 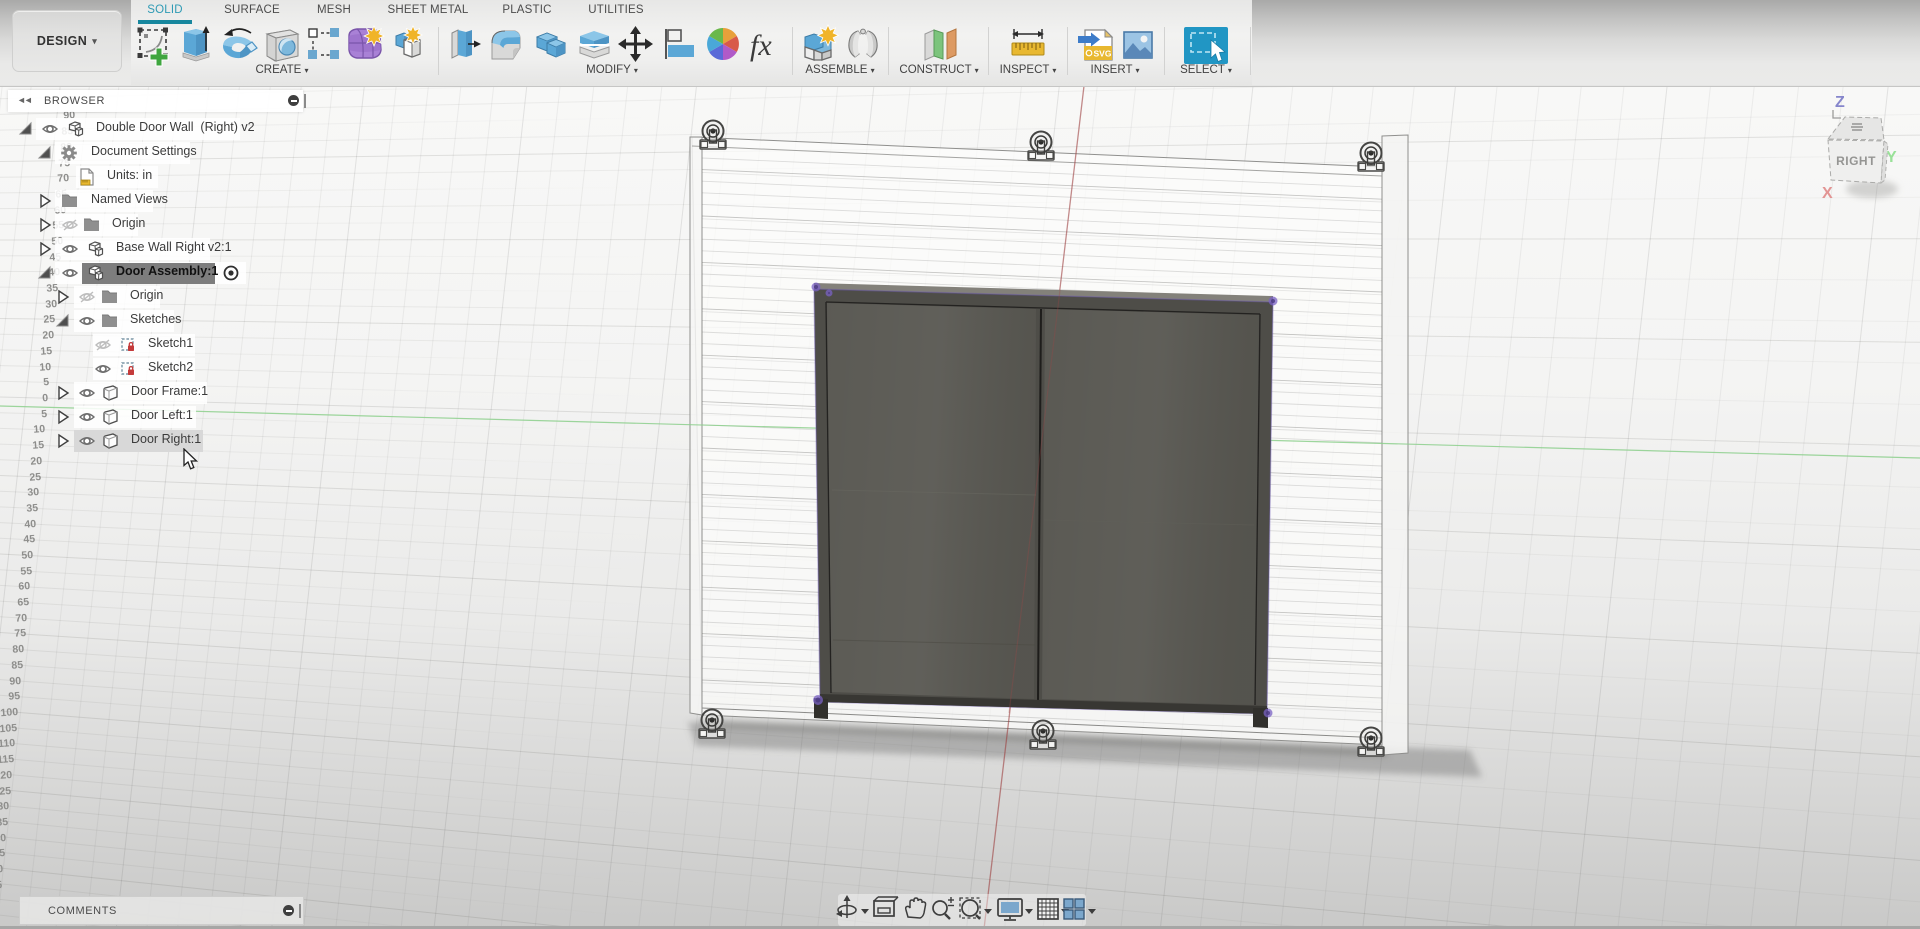 I want to click on svg-text: 80, so click(x=18, y=649).